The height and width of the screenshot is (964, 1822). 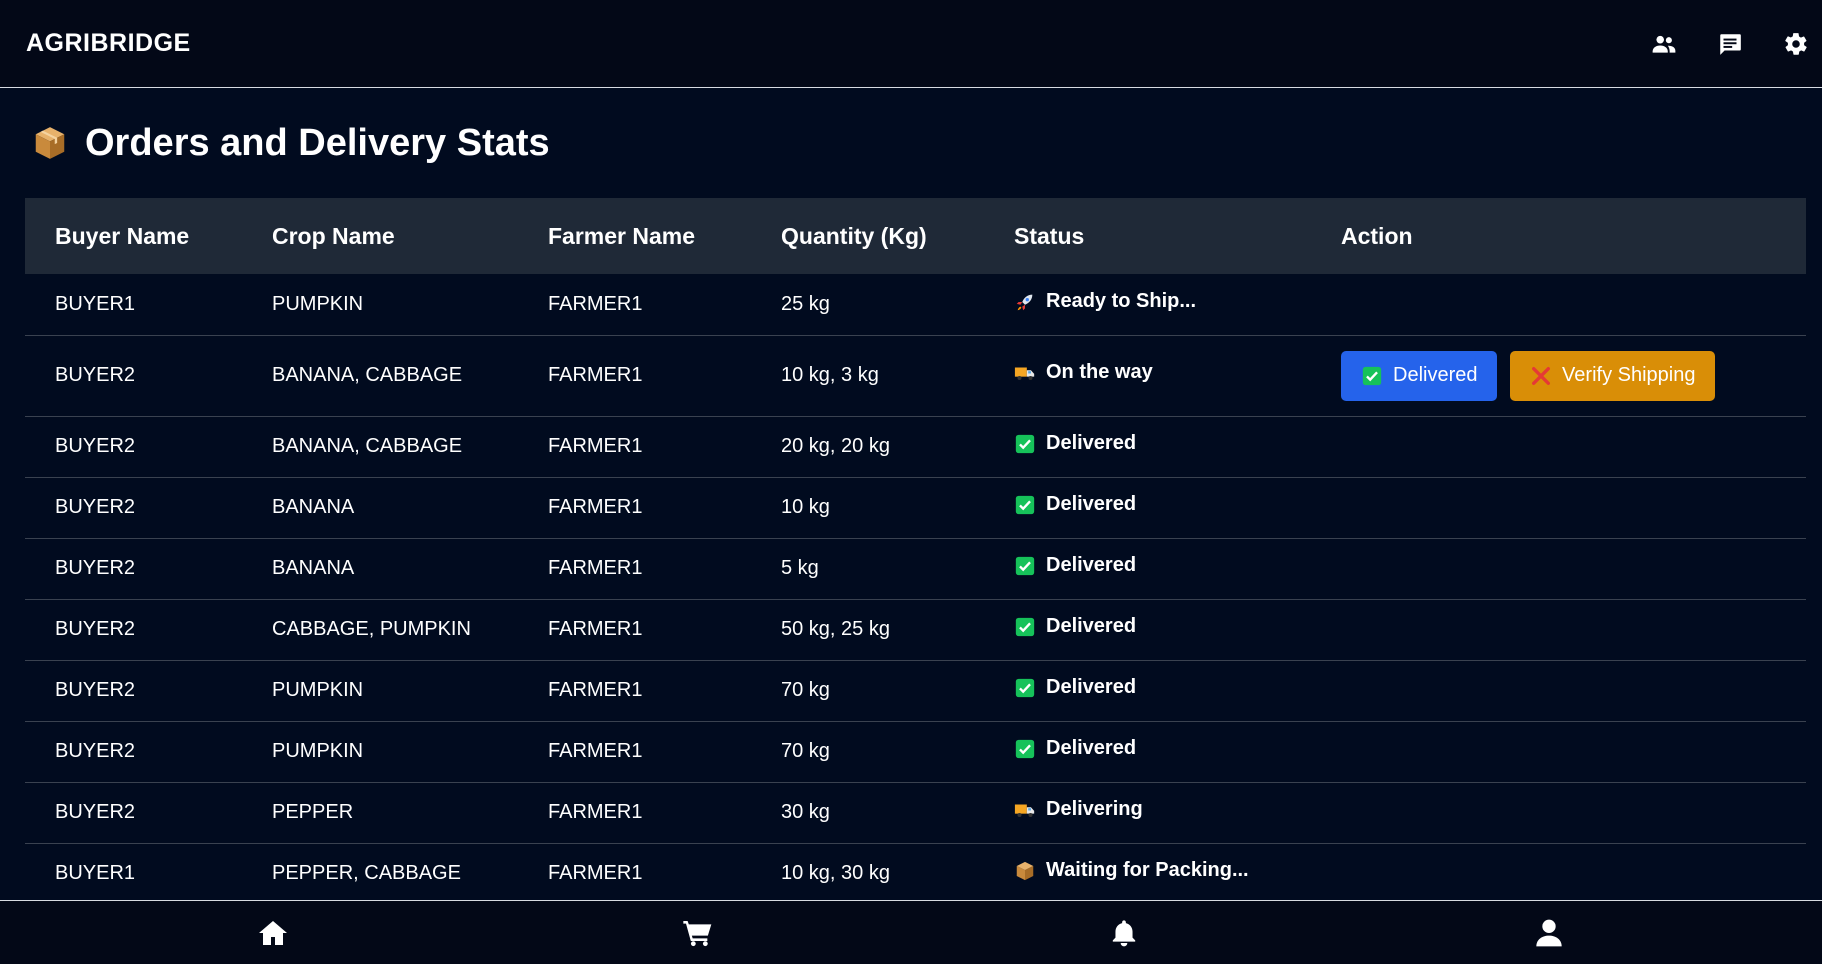 I want to click on bottom-navigation, so click(x=911, y=932).